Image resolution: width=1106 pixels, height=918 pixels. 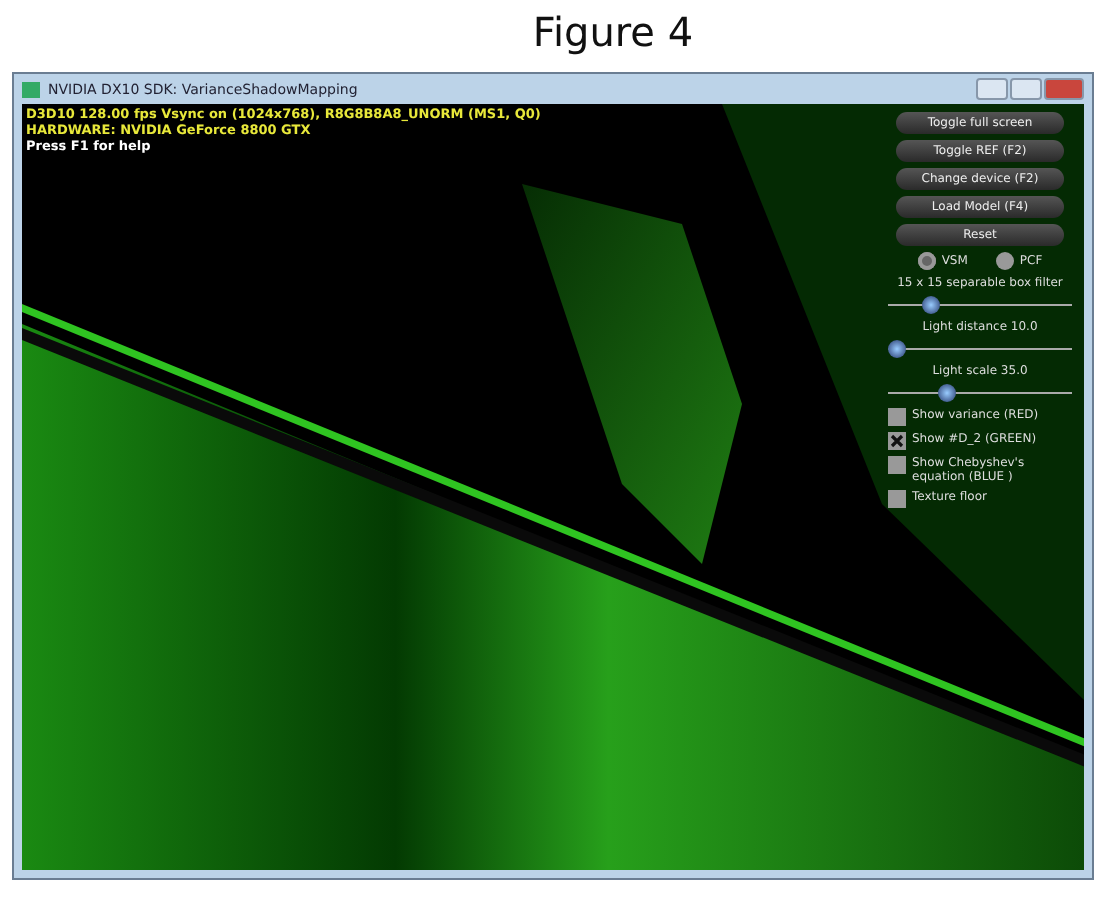 I want to click on app-icon, so click(x=31, y=89).